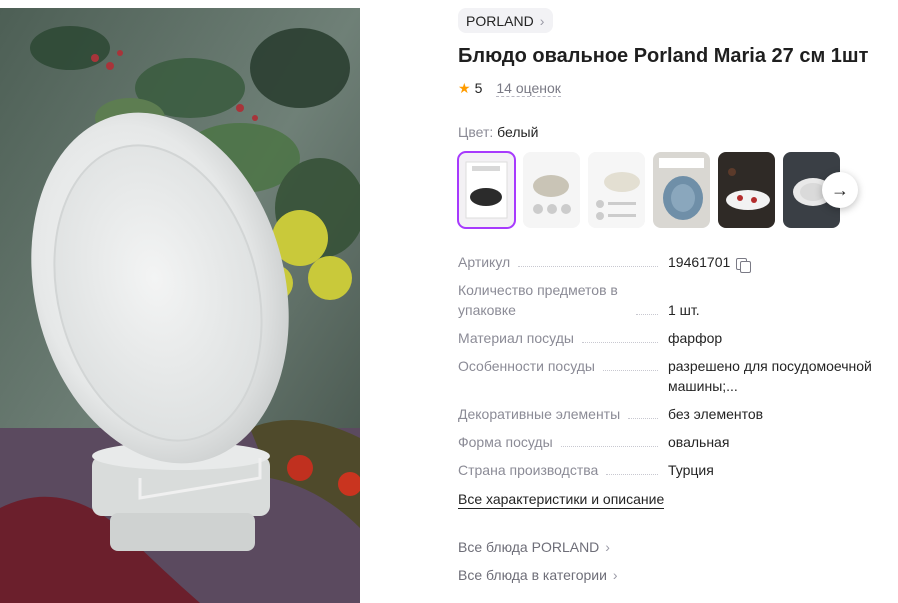 Image resolution: width=898 pixels, height=603 pixels. I want to click on all-specs-link: Все характеристики и описание, so click(561, 499).